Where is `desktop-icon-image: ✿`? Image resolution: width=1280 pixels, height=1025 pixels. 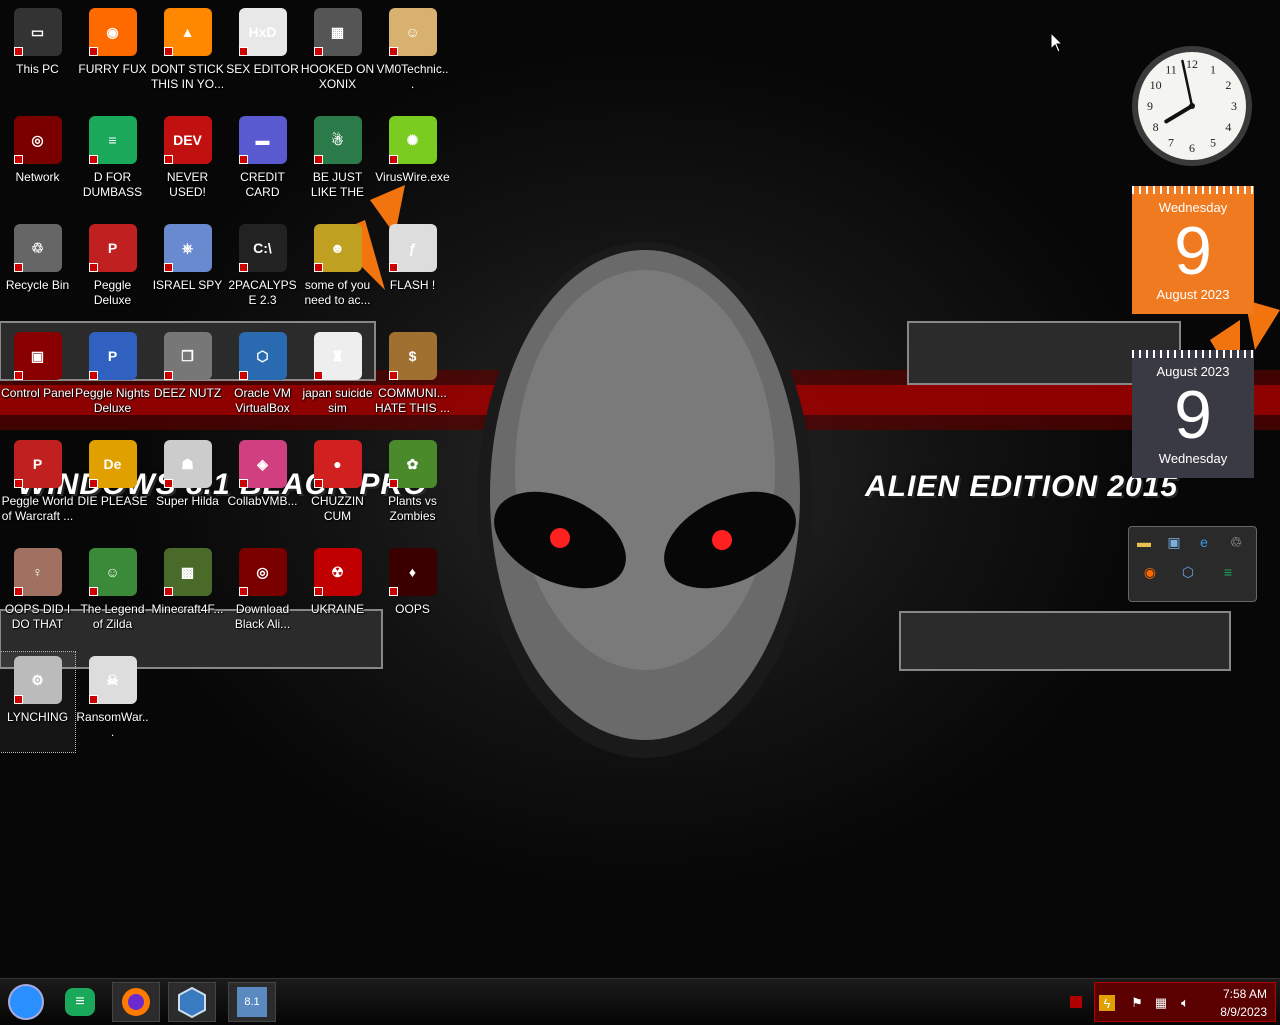
desktop-icon-image: ✿ is located at coordinates (412, 464).